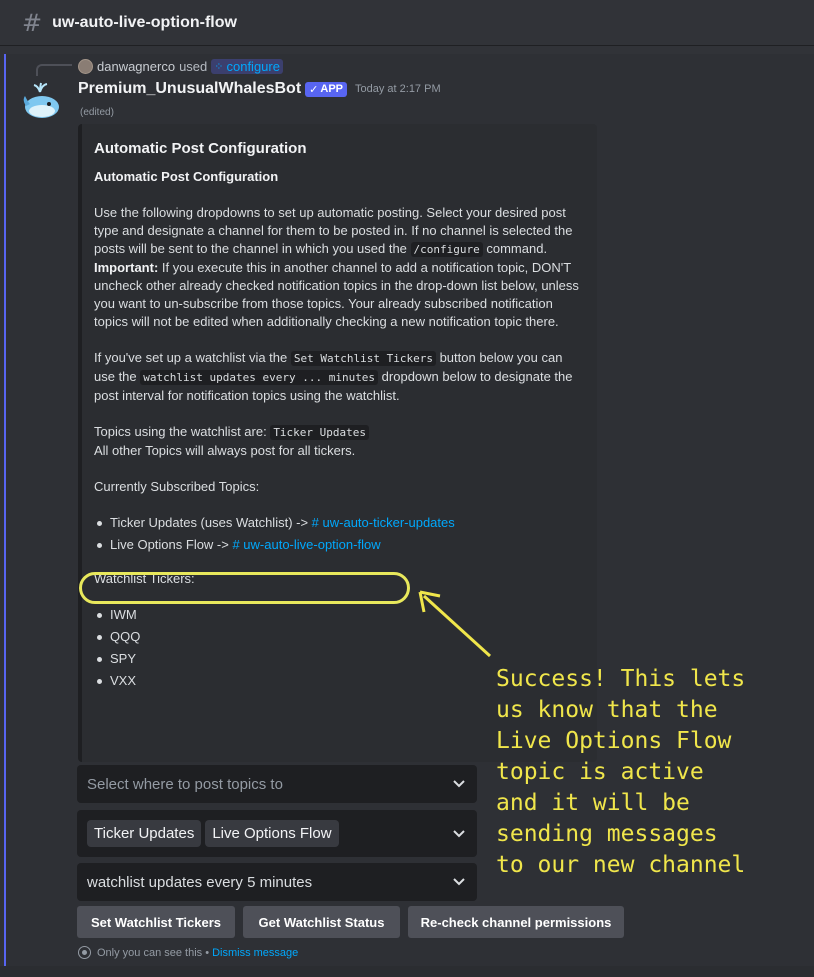  Describe the element at coordinates (182, 431) in the screenshot. I see `topics-text: Topics using the watchlist are:` at that location.